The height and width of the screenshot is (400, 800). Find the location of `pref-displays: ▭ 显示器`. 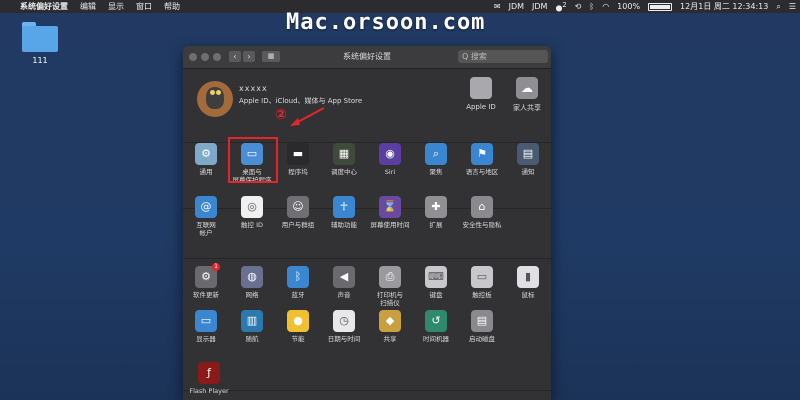

pref-displays: ▭ 显示器 is located at coordinates (206, 326).